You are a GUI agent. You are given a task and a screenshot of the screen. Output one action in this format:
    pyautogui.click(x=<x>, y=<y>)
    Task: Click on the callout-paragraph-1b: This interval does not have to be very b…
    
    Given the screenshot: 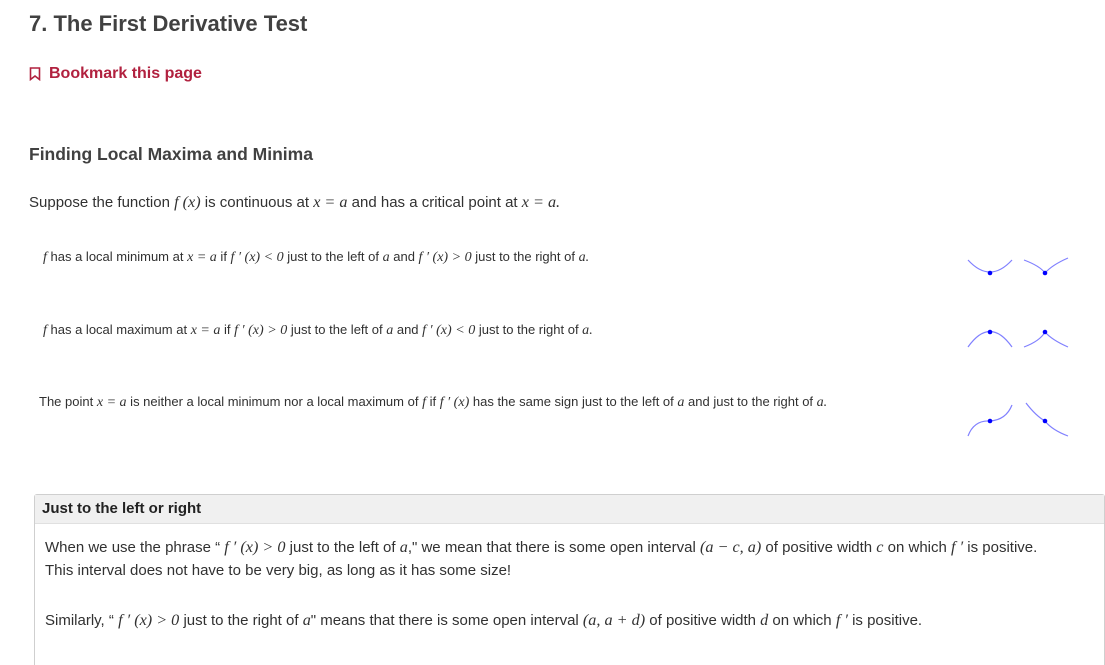 What is the action you would take?
    pyautogui.click(x=278, y=571)
    